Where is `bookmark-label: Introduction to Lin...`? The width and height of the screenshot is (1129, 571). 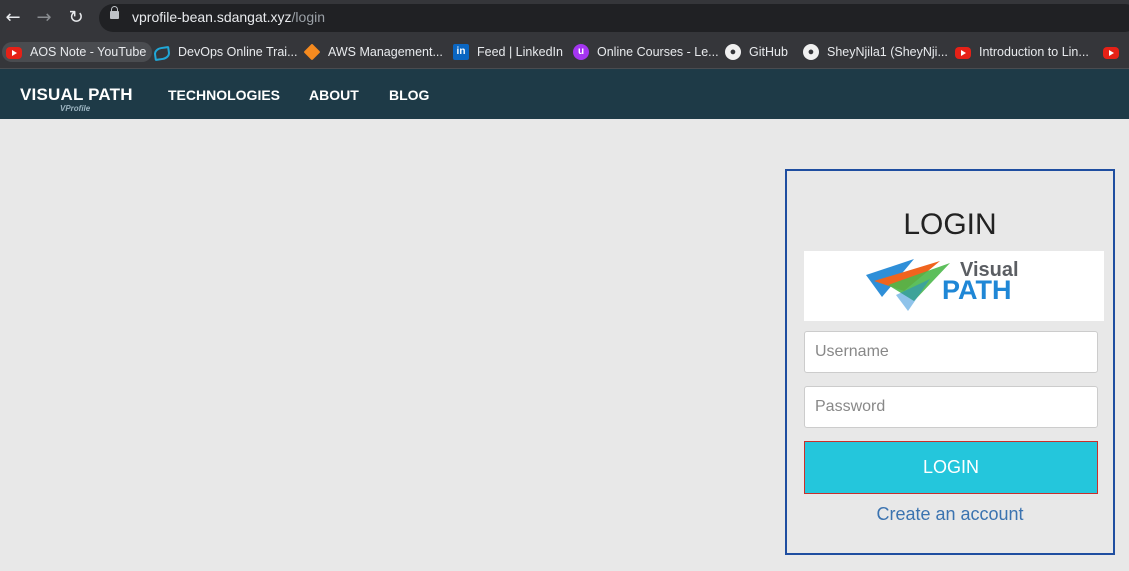
bookmark-label: Introduction to Lin... is located at coordinates (1034, 52).